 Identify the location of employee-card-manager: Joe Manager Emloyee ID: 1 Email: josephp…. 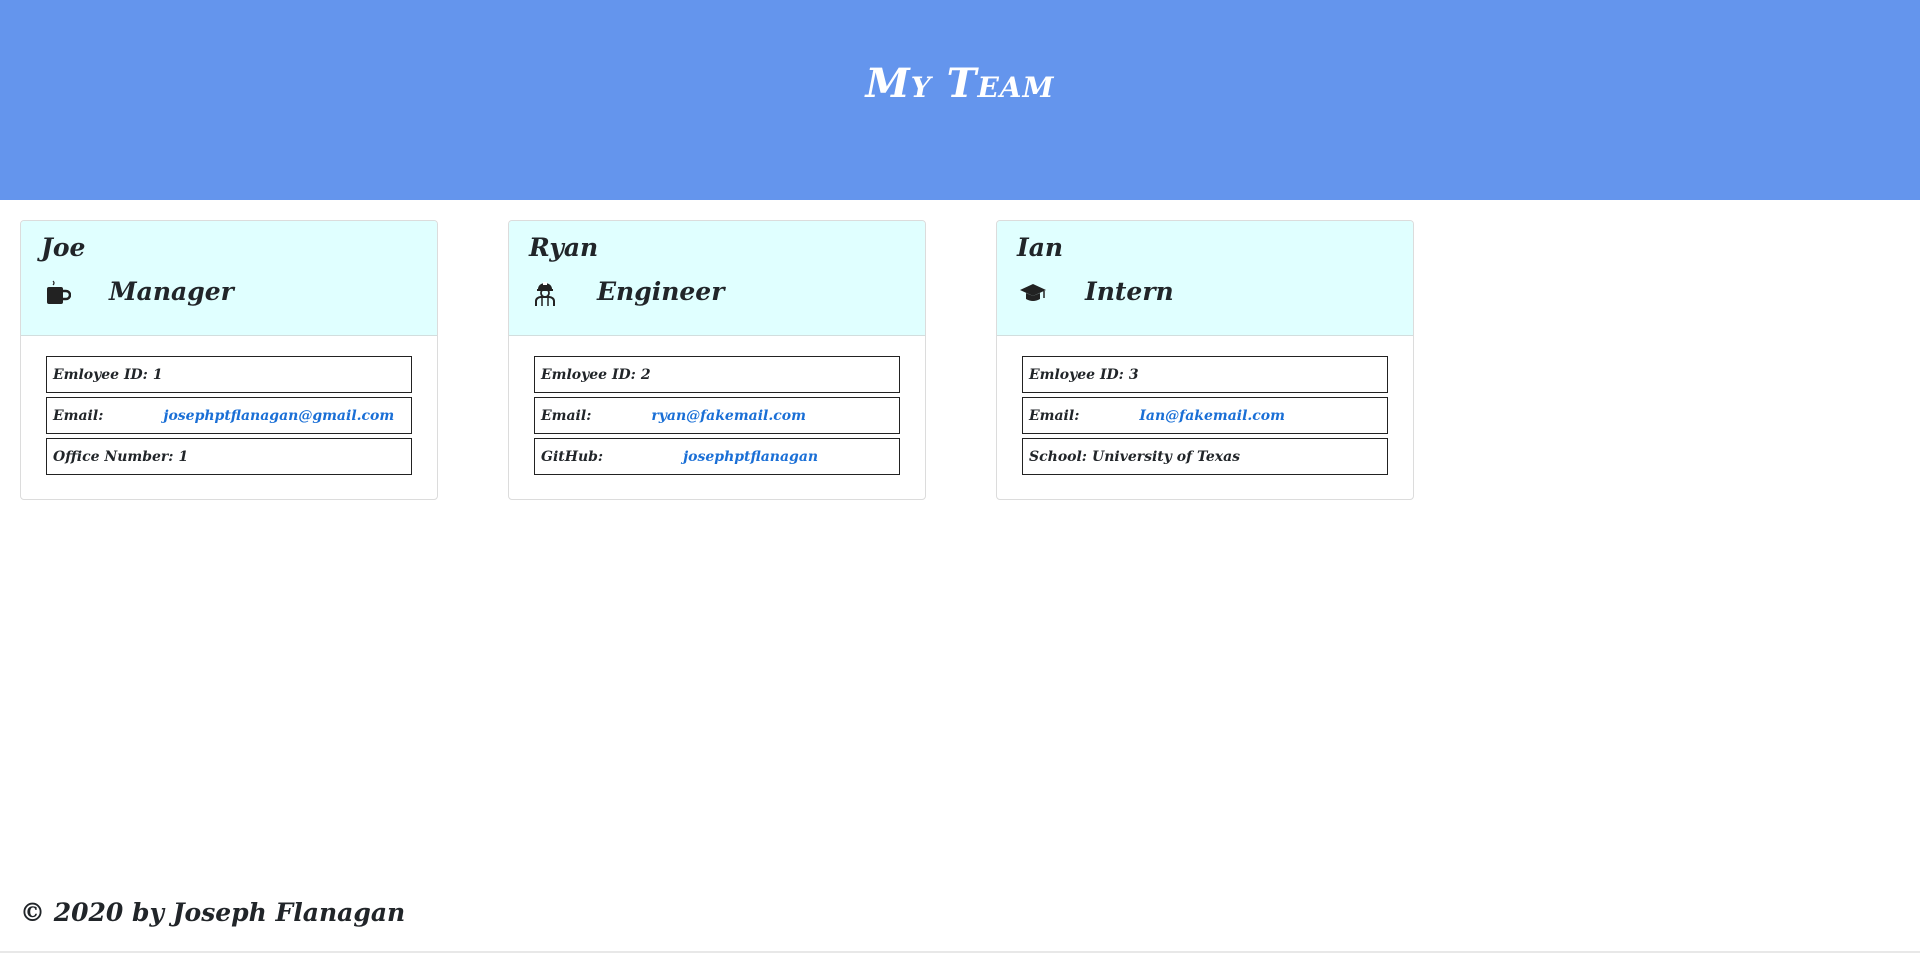
(229, 360).